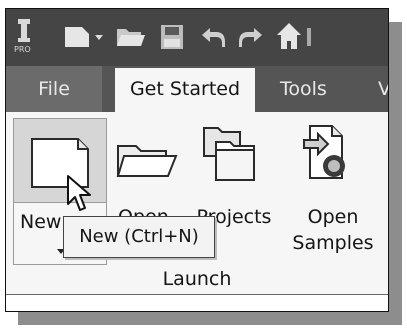 The height and width of the screenshot is (331, 407). I want to click on open-samples-icon, so click(328, 153).